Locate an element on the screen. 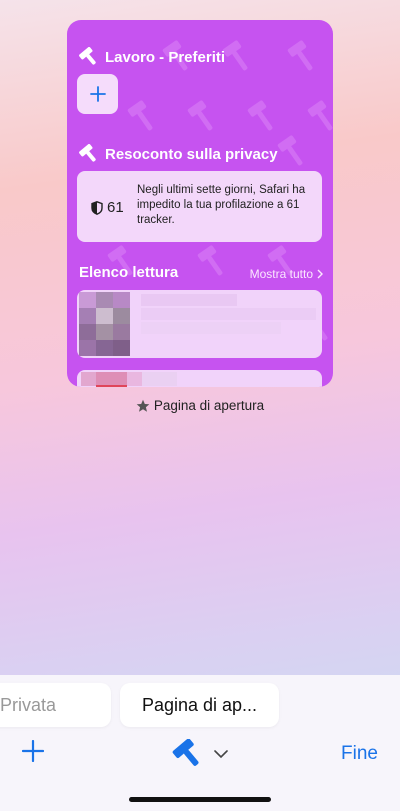 The image size is (400, 811). chevron-right-icon is located at coordinates (320, 274).